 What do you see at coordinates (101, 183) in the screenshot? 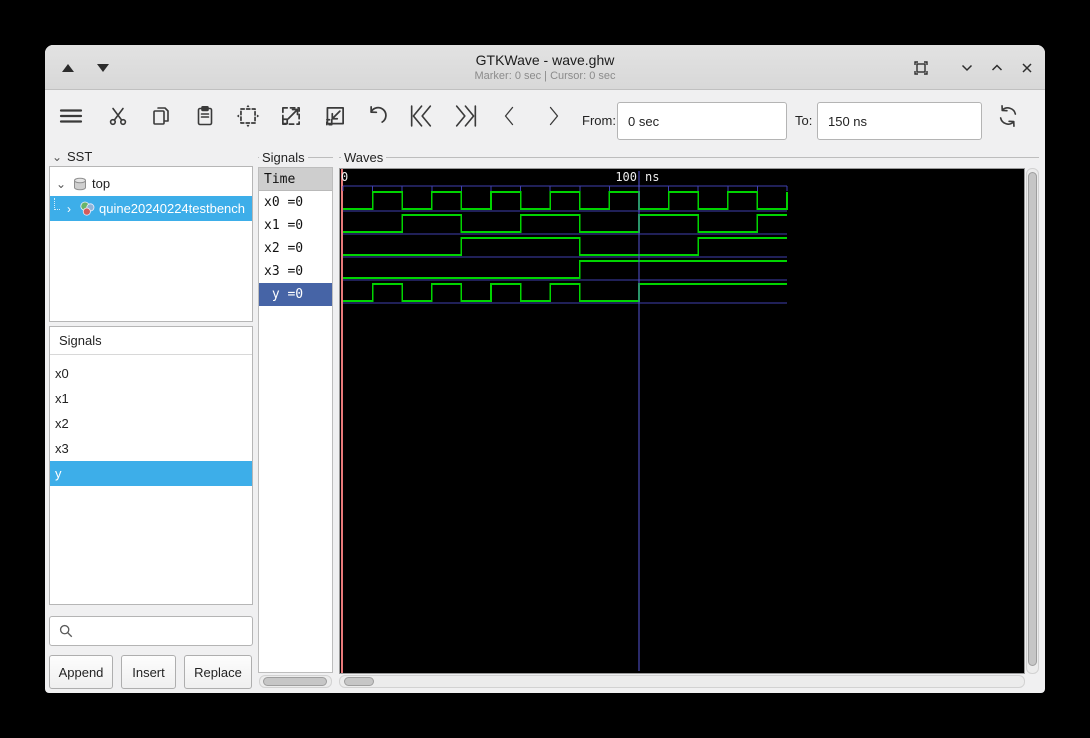
I see `tree-item-label: top` at bounding box center [101, 183].